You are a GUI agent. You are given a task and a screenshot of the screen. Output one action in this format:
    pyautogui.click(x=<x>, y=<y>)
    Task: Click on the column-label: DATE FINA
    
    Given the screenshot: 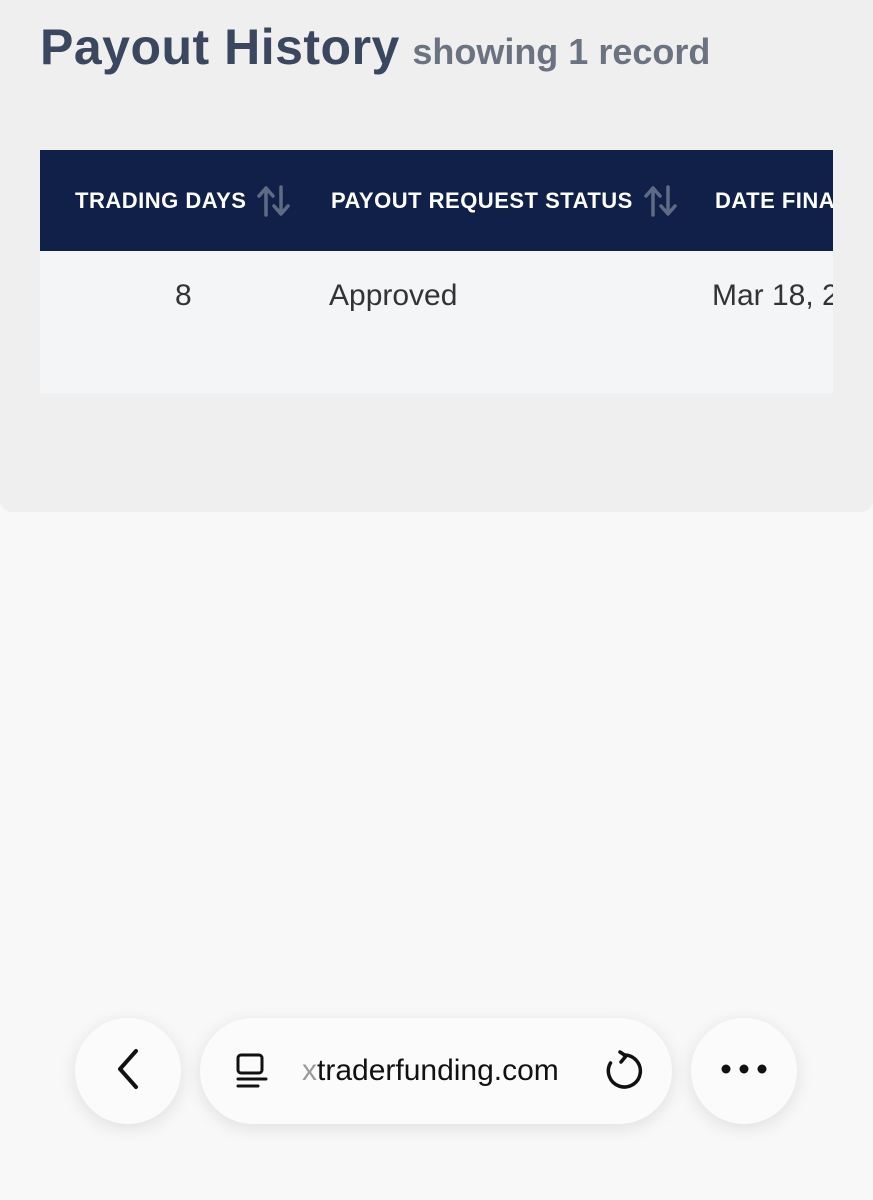 What is the action you would take?
    pyautogui.click(x=774, y=200)
    